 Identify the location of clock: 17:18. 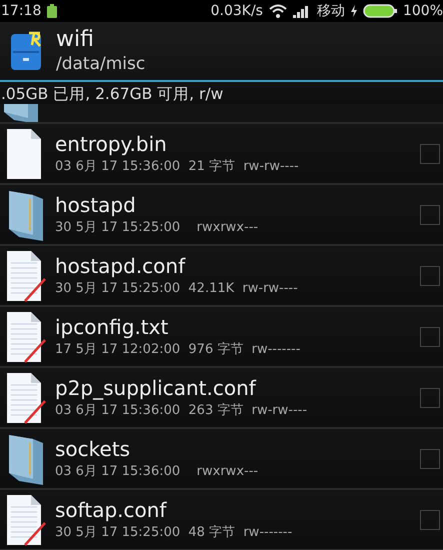
(21, 11).